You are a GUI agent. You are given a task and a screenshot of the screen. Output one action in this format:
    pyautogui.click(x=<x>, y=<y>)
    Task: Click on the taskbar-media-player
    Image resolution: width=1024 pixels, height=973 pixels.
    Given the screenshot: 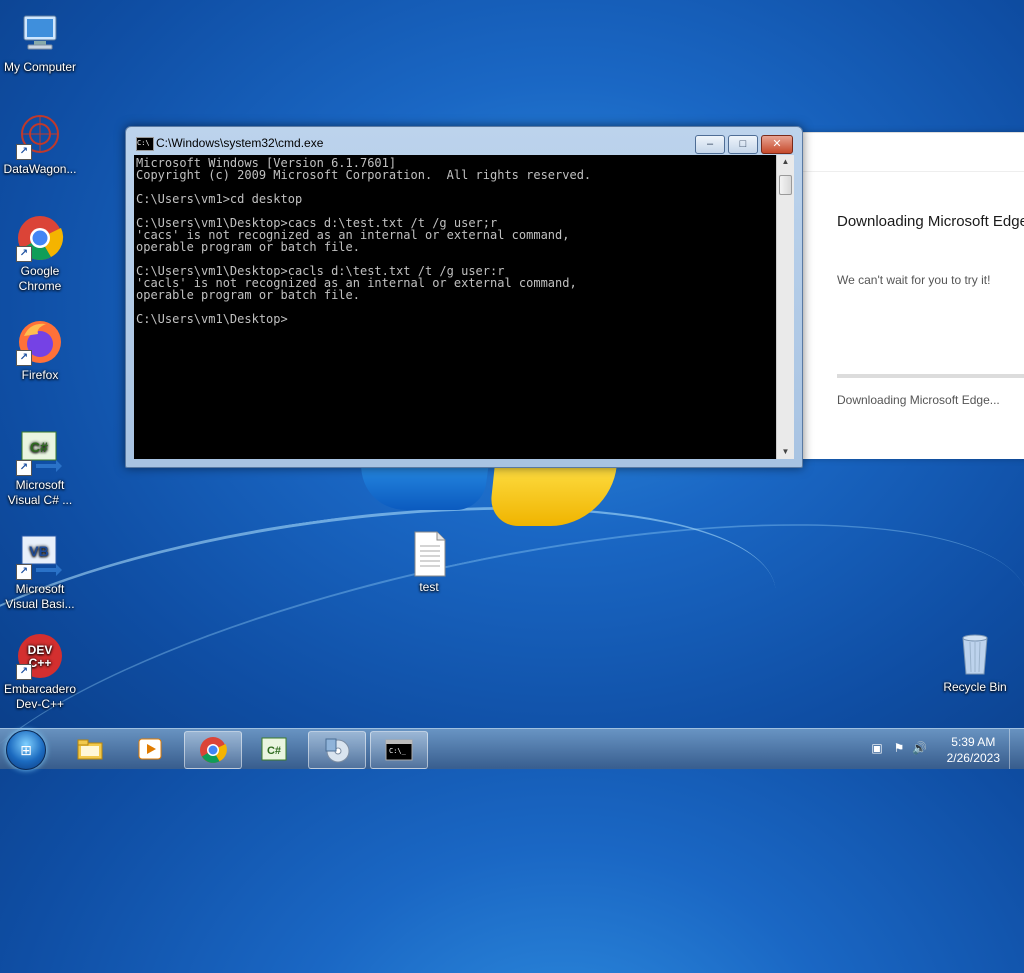 What is the action you would take?
    pyautogui.click(x=150, y=749)
    